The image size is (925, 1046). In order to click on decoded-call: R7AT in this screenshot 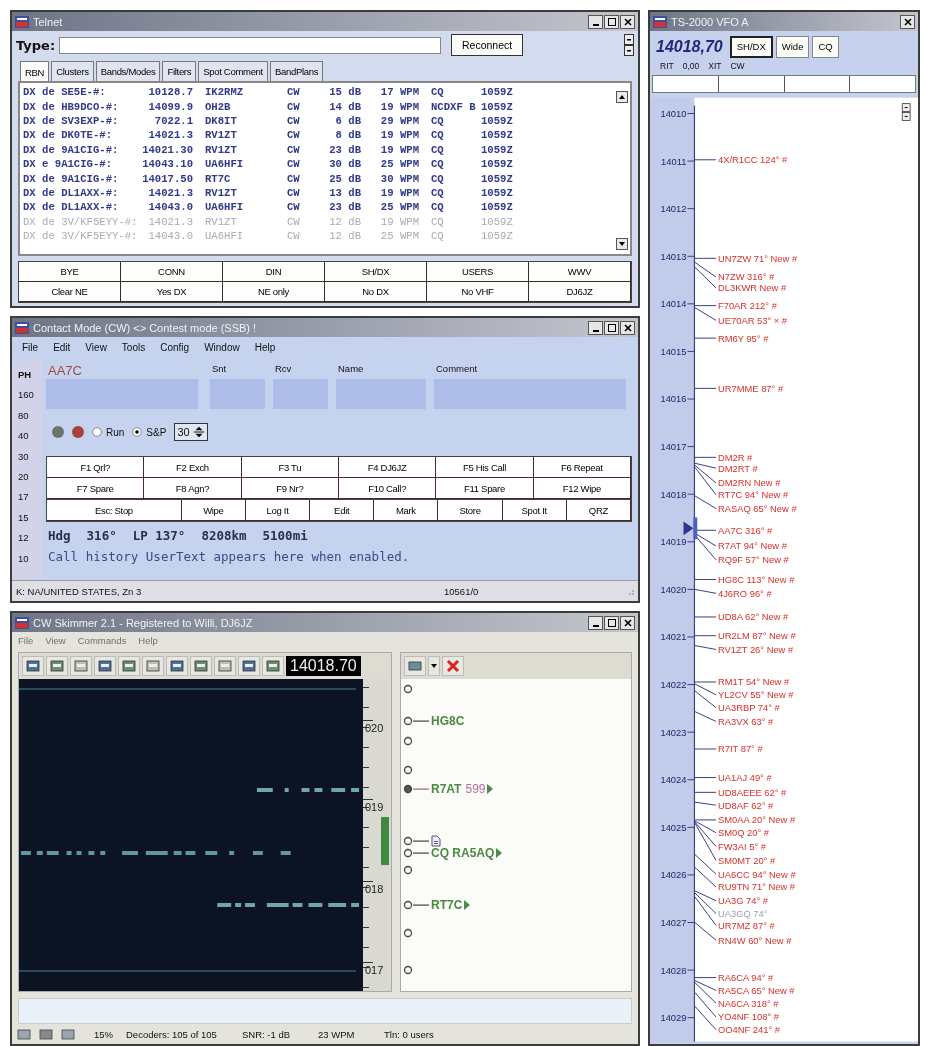, I will do `click(446, 789)`.